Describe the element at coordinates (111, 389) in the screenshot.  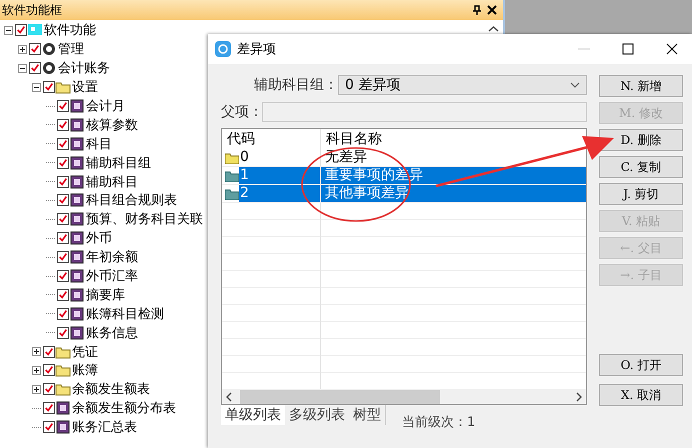
I see `tree-item: 余额发生额表` at that location.